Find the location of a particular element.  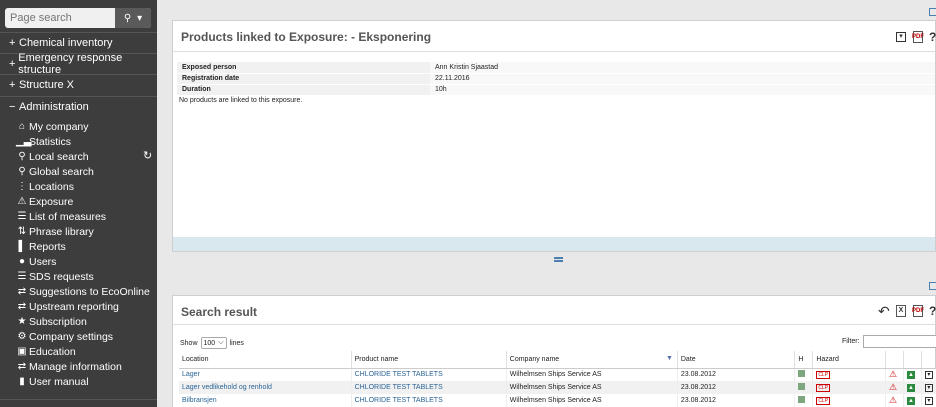

resize-handle is located at coordinates (558, 259).